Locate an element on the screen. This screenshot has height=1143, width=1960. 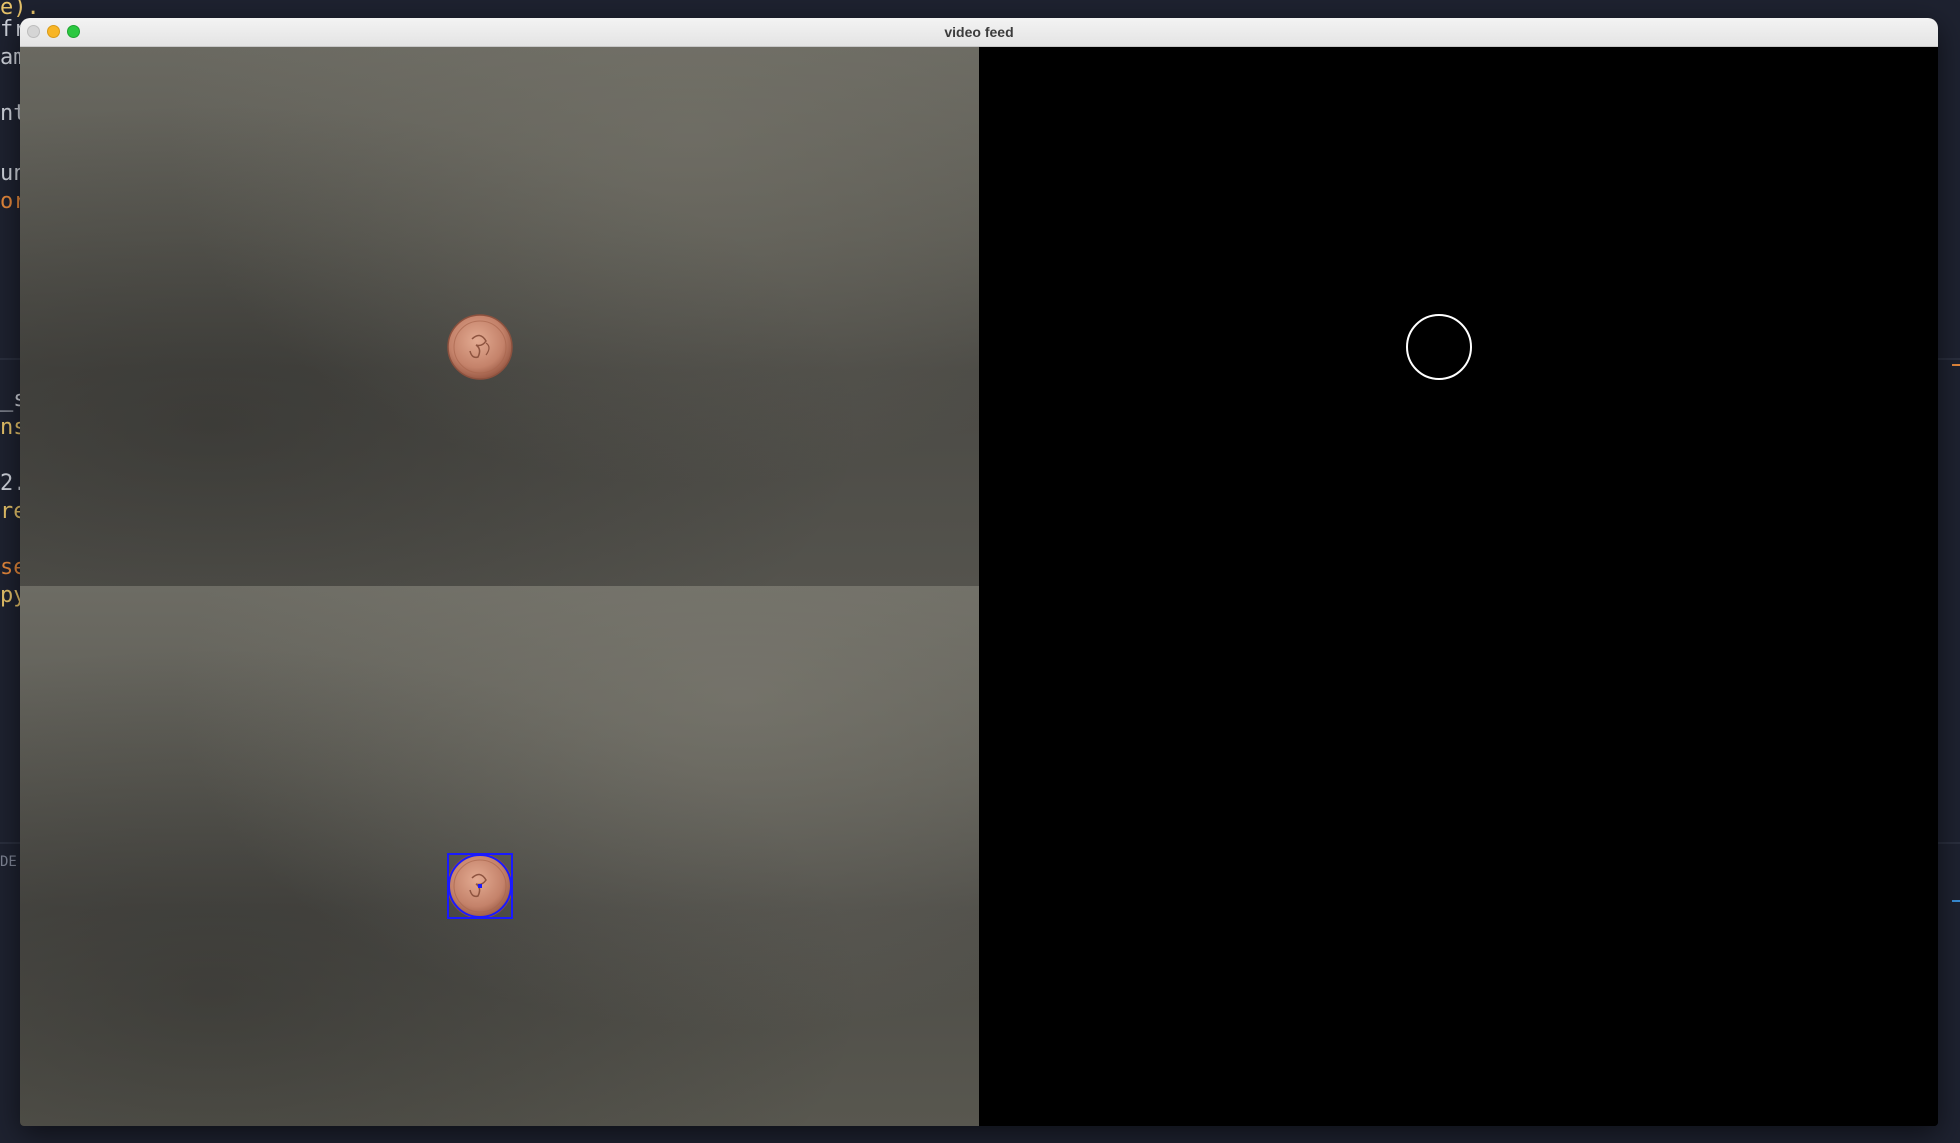
original-frame-canvas is located at coordinates (480, 347).